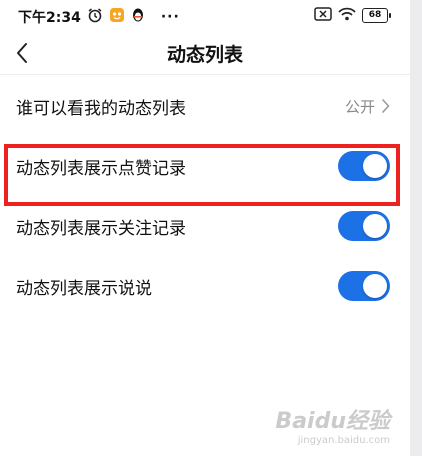 This screenshot has width=422, height=456. What do you see at coordinates (170, 17) in the screenshot?
I see `more-notifications-icon: ···` at bounding box center [170, 17].